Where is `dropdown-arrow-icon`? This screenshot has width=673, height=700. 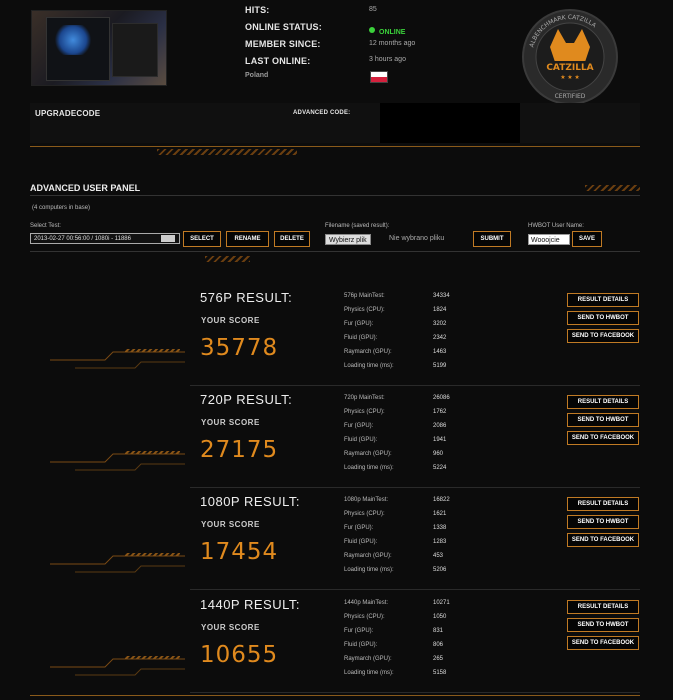
dropdown-arrow-icon is located at coordinates (168, 238).